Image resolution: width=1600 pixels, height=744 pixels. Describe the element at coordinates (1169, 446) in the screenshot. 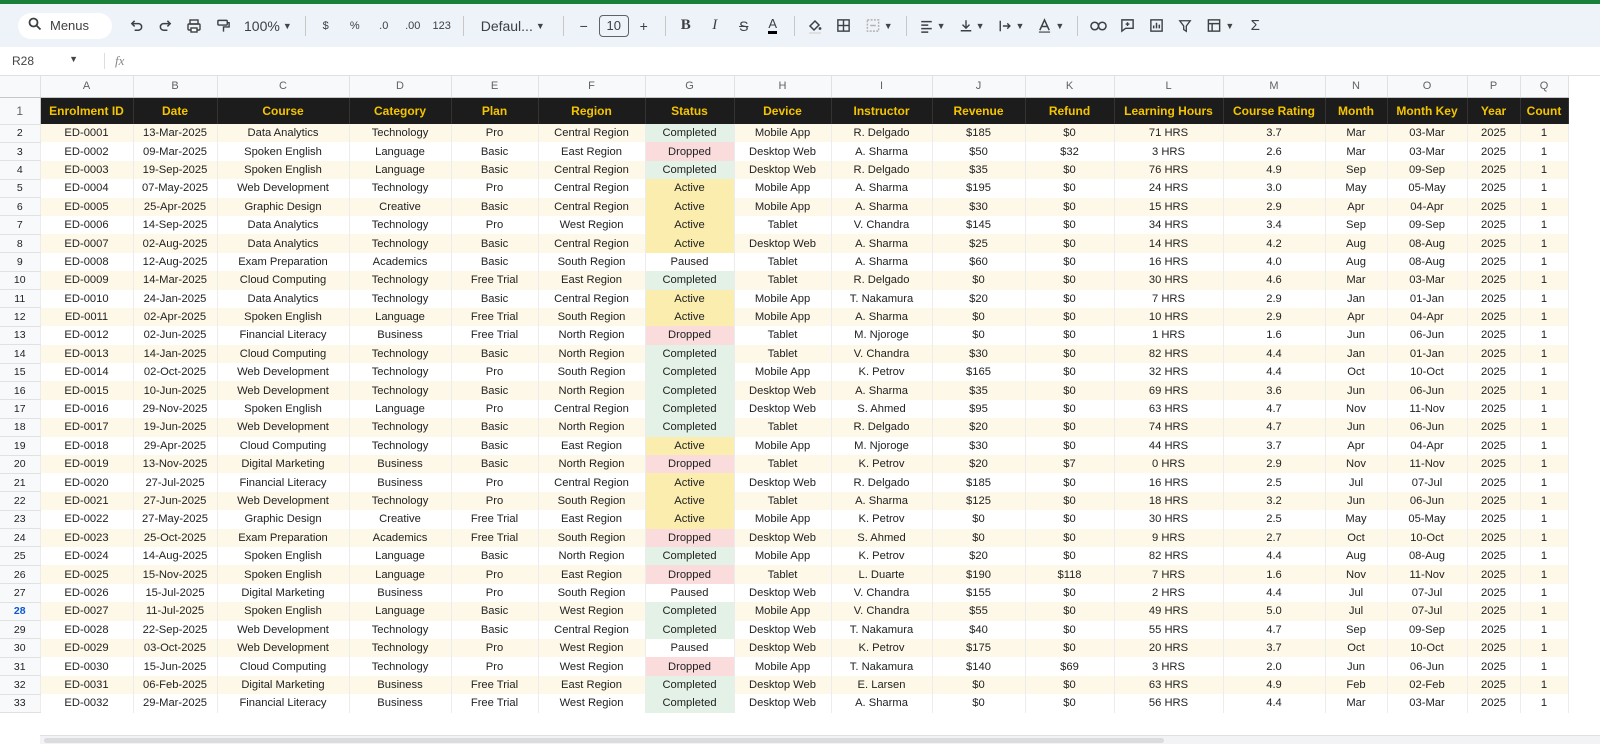

I see `table-cell: 44 HRS` at that location.